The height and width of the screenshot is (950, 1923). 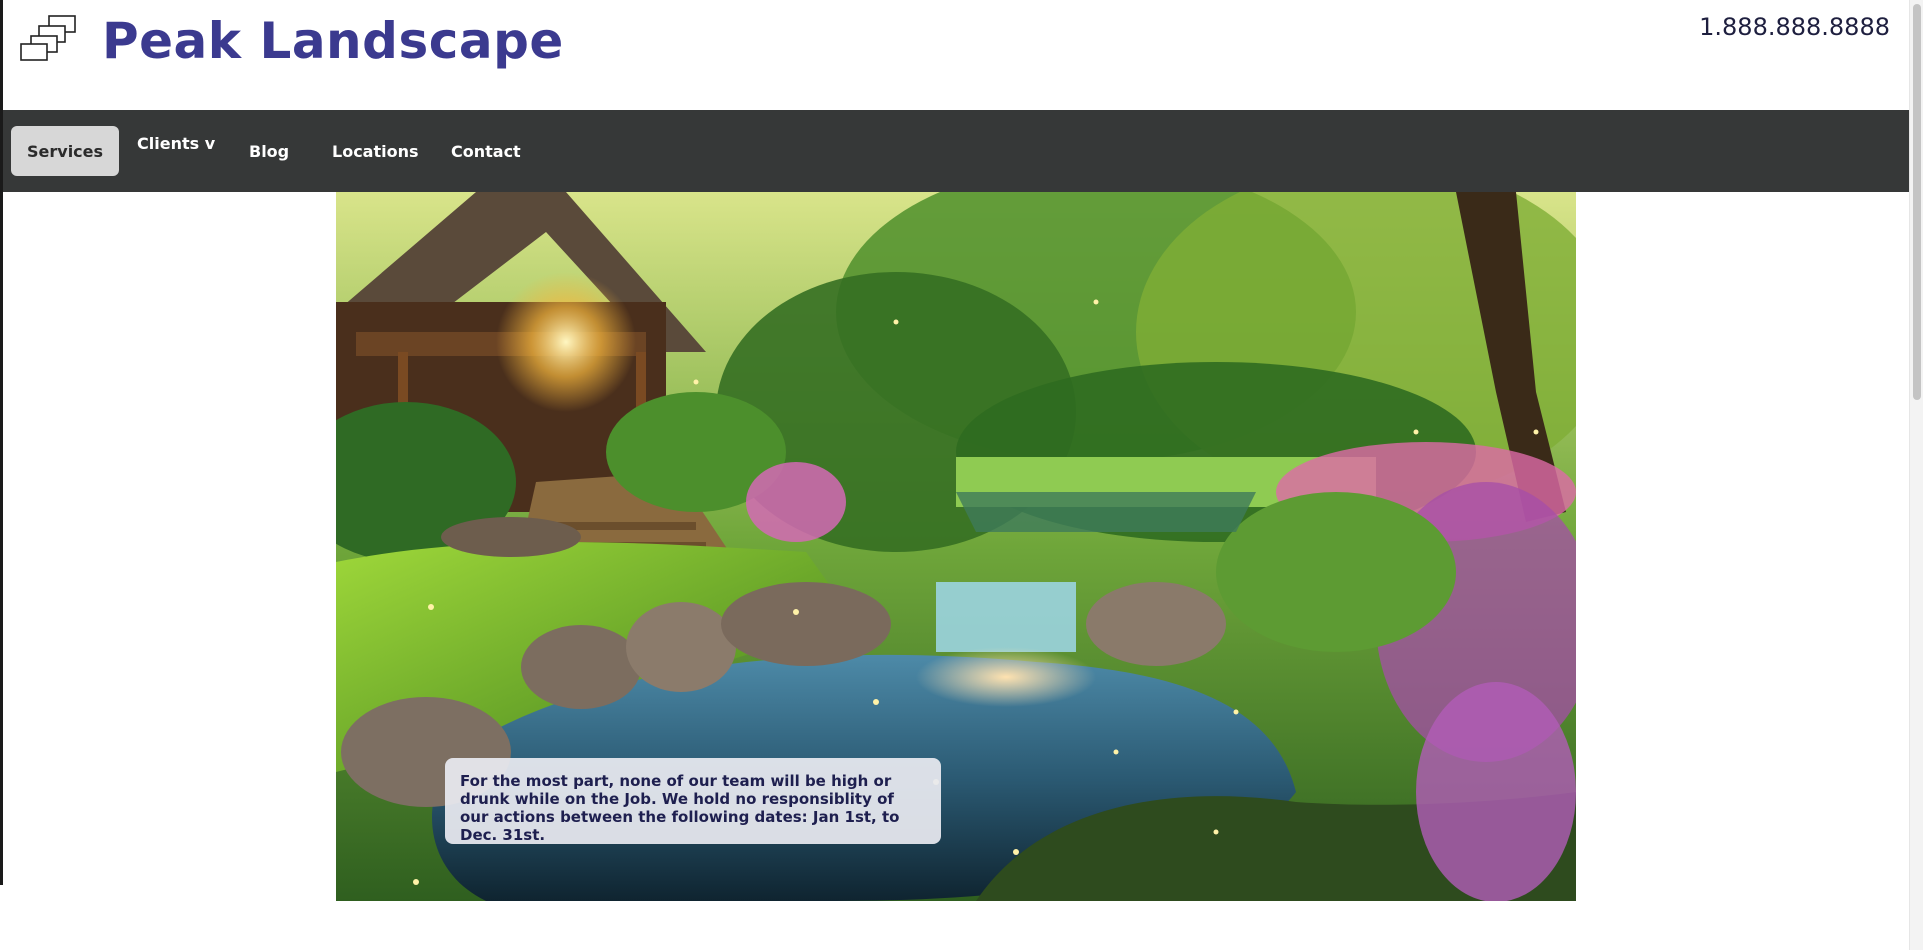 What do you see at coordinates (486, 151) in the screenshot?
I see `nav-item-contact: Contact` at bounding box center [486, 151].